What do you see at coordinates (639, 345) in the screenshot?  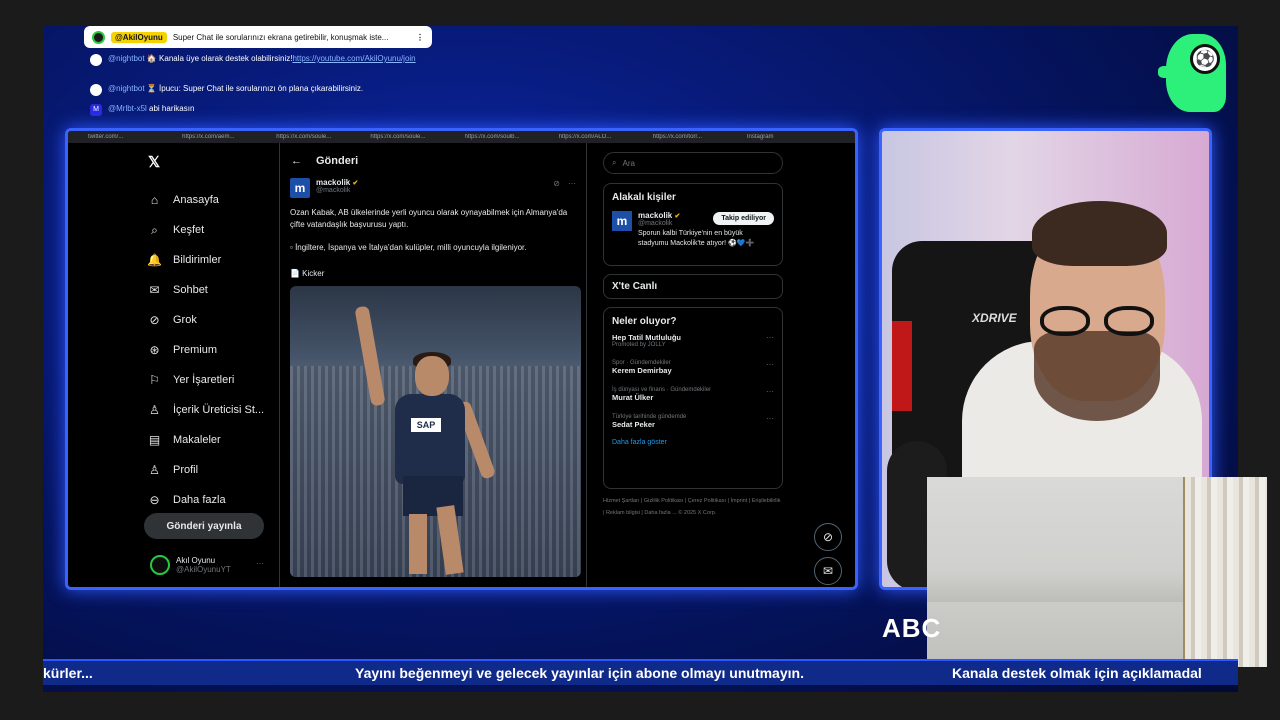 I see `trend-meta: Promoted by JOLLY` at bounding box center [639, 345].